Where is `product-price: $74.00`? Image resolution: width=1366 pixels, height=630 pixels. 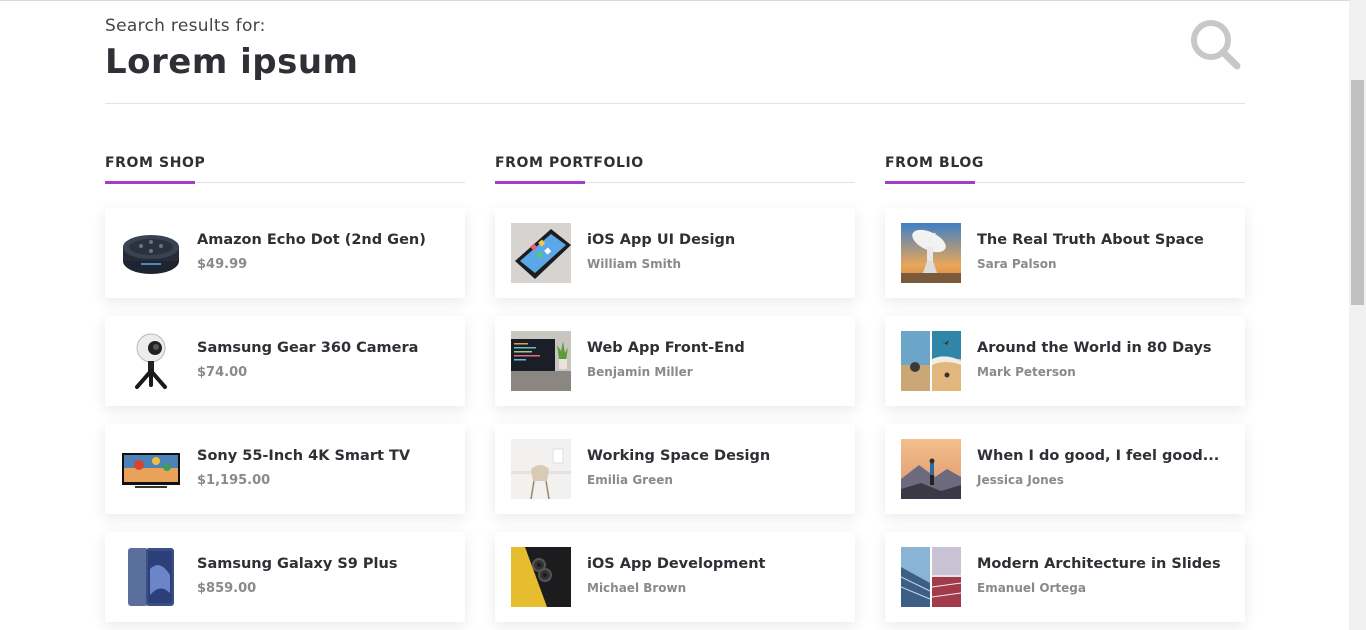 product-price: $74.00 is located at coordinates (222, 372).